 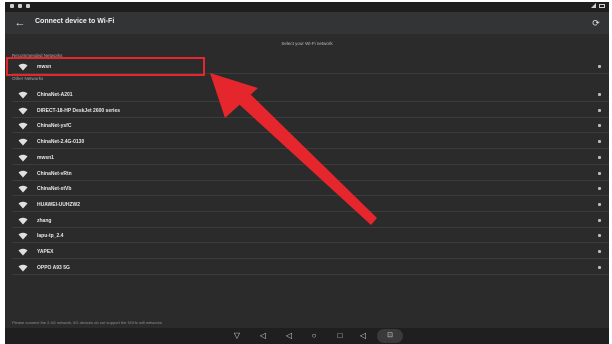 I want to click on network-row: DIRECT-18-HP DeskJet 2600 series, so click(x=310, y=111).